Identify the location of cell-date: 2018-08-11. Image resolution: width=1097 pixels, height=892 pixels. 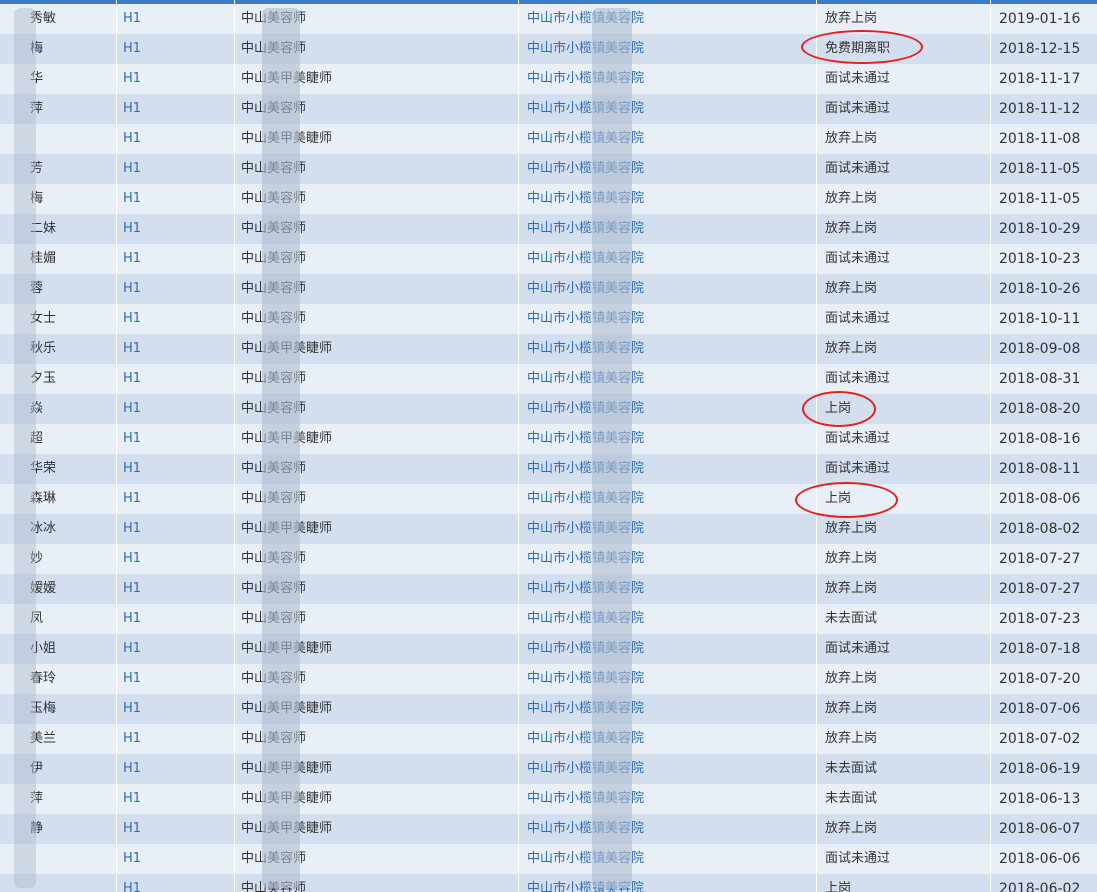
(1040, 469).